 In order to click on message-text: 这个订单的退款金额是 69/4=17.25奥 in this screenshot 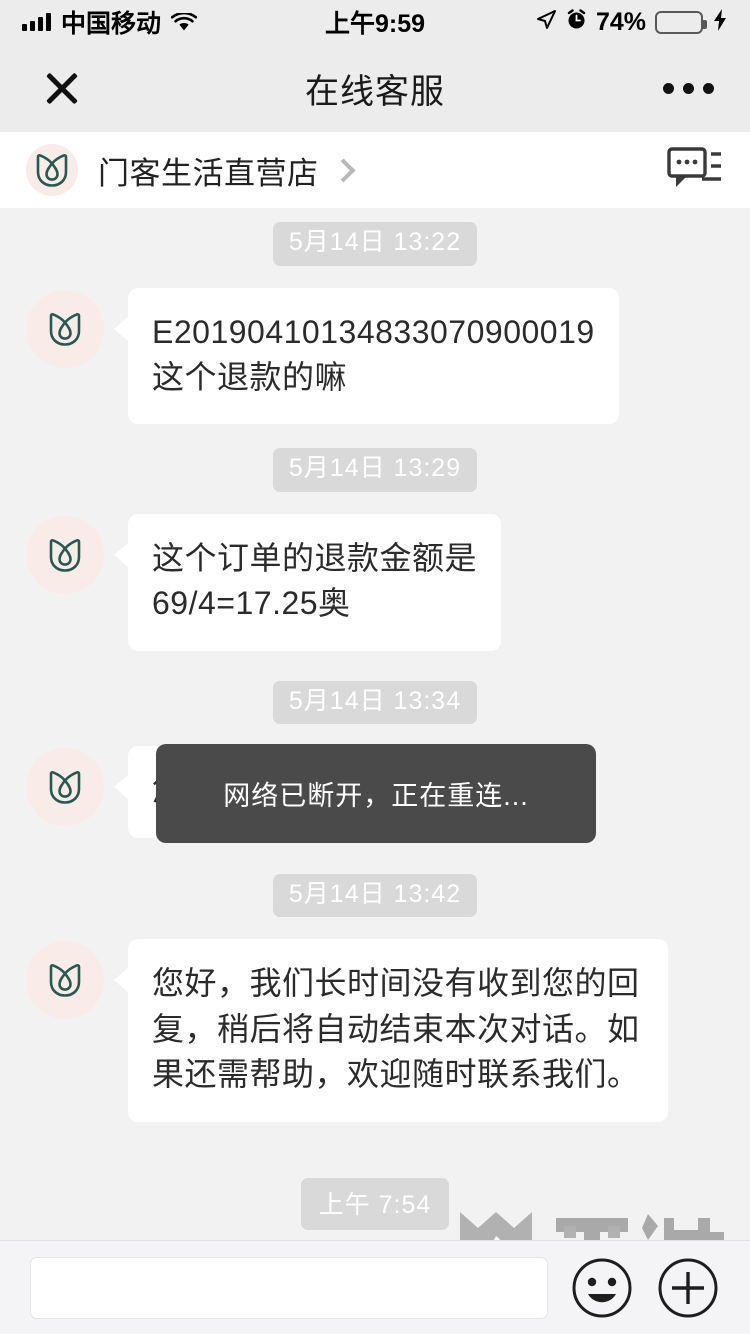, I will do `click(315, 582)`.